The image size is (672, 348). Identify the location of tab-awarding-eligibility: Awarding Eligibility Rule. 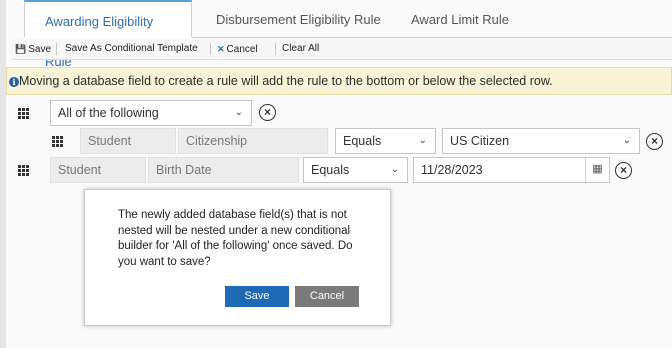
(108, 34).